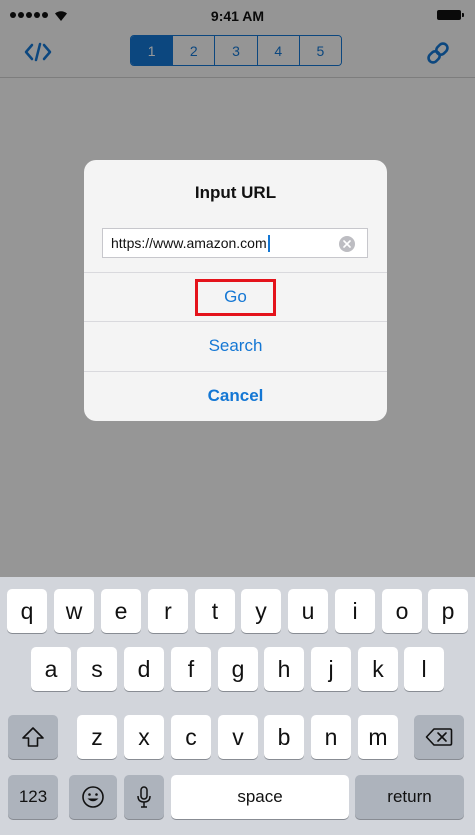  I want to click on microphone-icon, so click(144, 797).